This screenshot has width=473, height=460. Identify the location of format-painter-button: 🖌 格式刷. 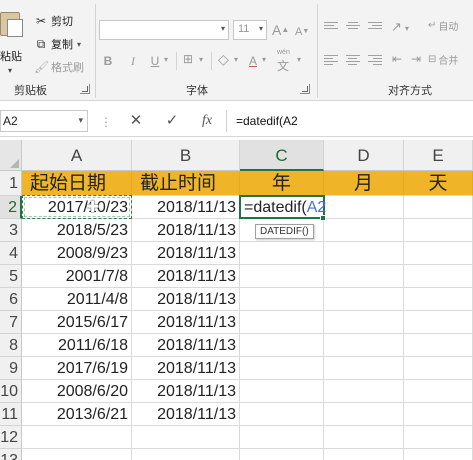
(59, 67).